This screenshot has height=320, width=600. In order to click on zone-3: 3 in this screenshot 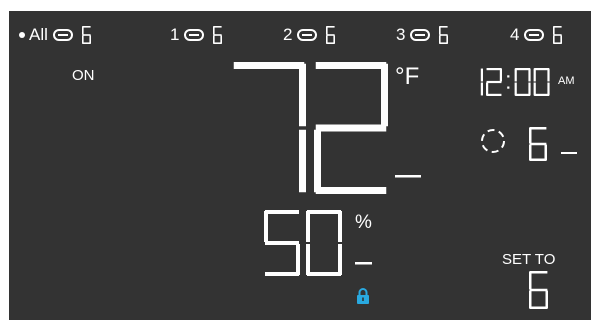, I will do `click(422, 35)`.